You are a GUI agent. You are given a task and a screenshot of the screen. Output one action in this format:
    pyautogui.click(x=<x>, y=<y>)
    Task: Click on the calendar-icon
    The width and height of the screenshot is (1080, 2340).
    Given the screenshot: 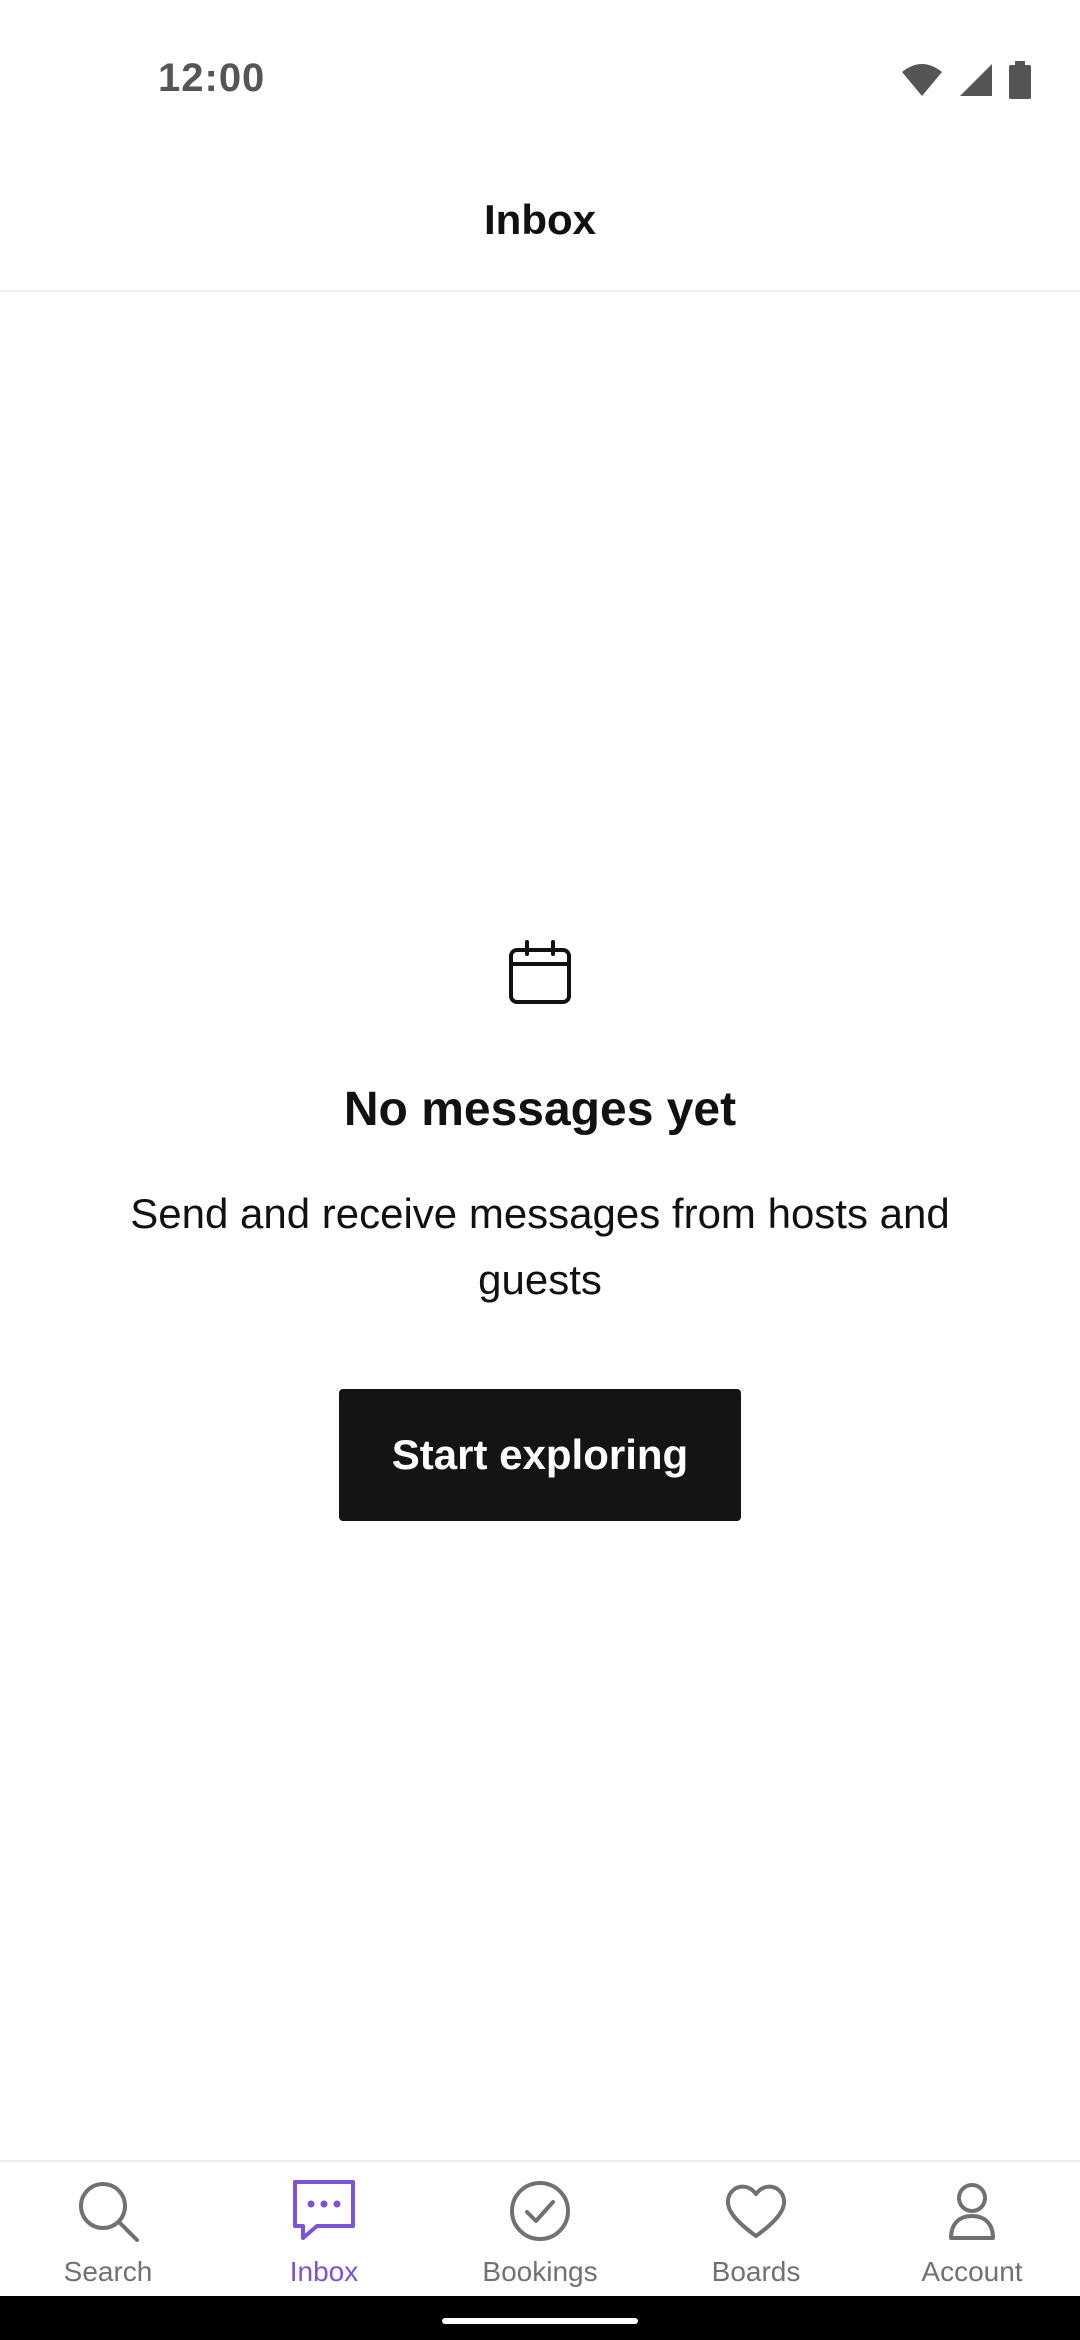 What is the action you would take?
    pyautogui.click(x=540, y=972)
    